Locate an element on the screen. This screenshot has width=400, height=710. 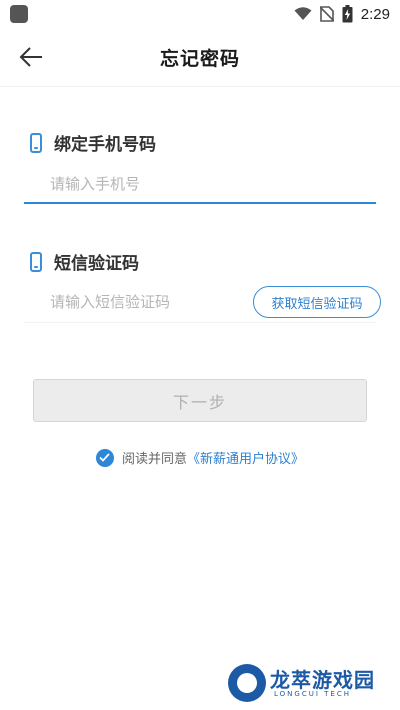
watermark-logo-icon is located at coordinates (247, 683).